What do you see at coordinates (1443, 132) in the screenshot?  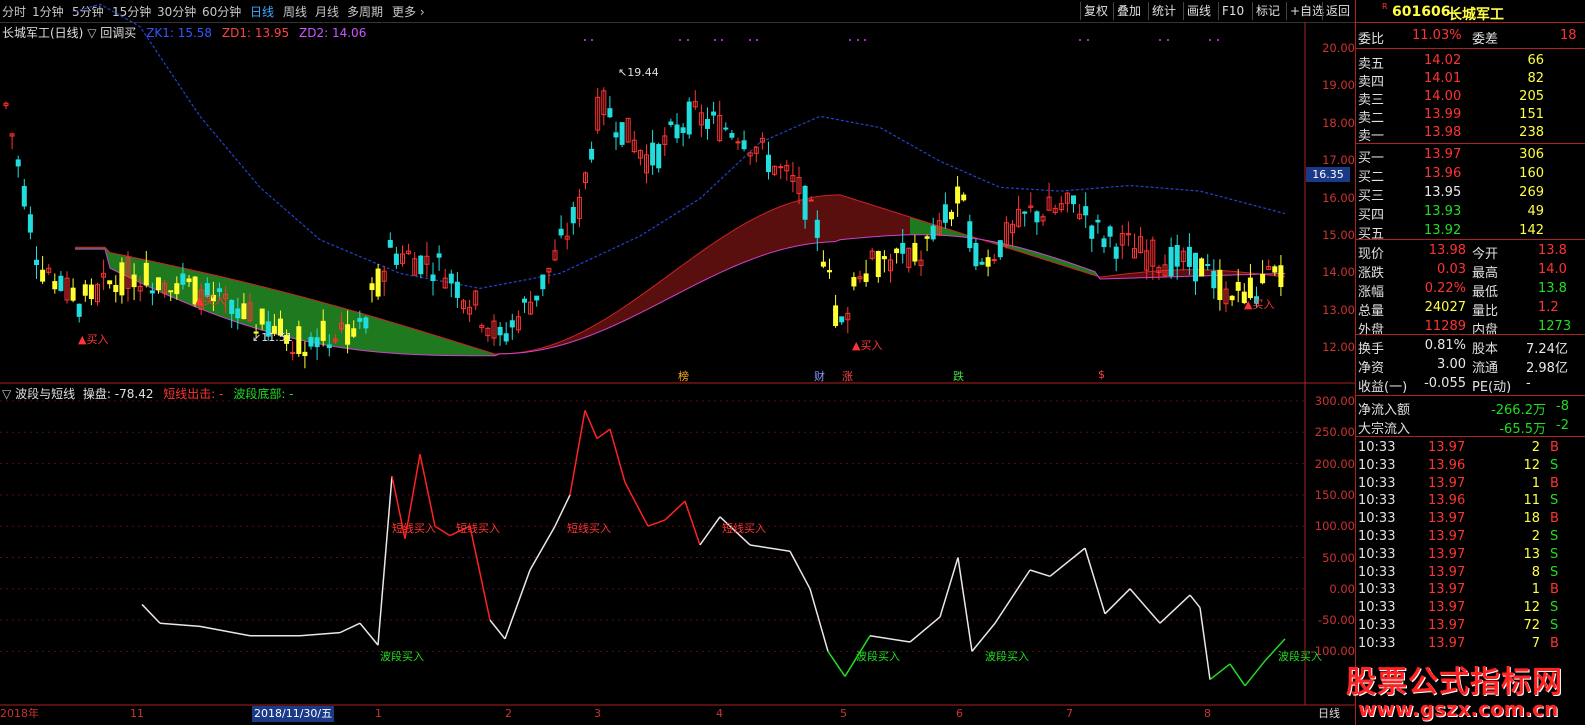 I see `level-price: 13.98` at bounding box center [1443, 132].